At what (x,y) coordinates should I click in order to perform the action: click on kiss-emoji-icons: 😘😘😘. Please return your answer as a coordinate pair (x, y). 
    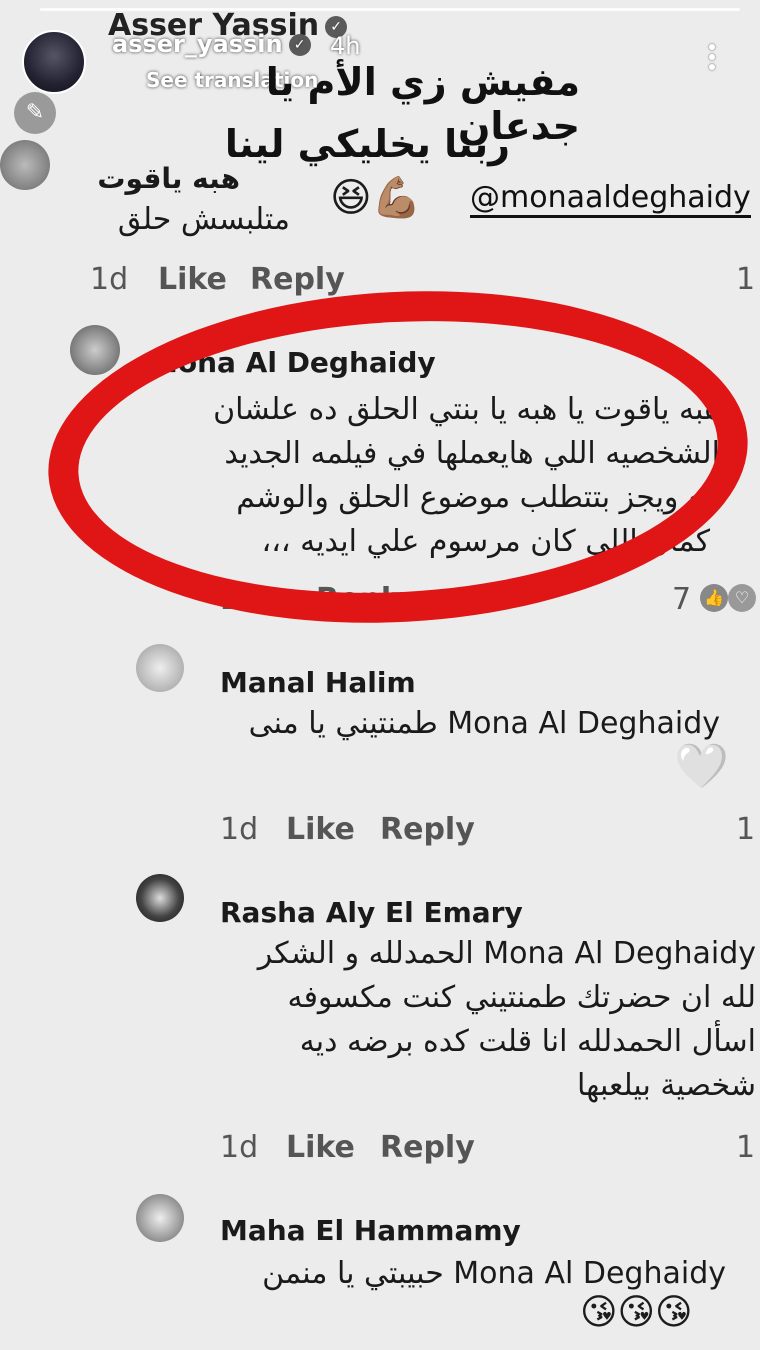
    Looking at the image, I should click on (636, 1312).